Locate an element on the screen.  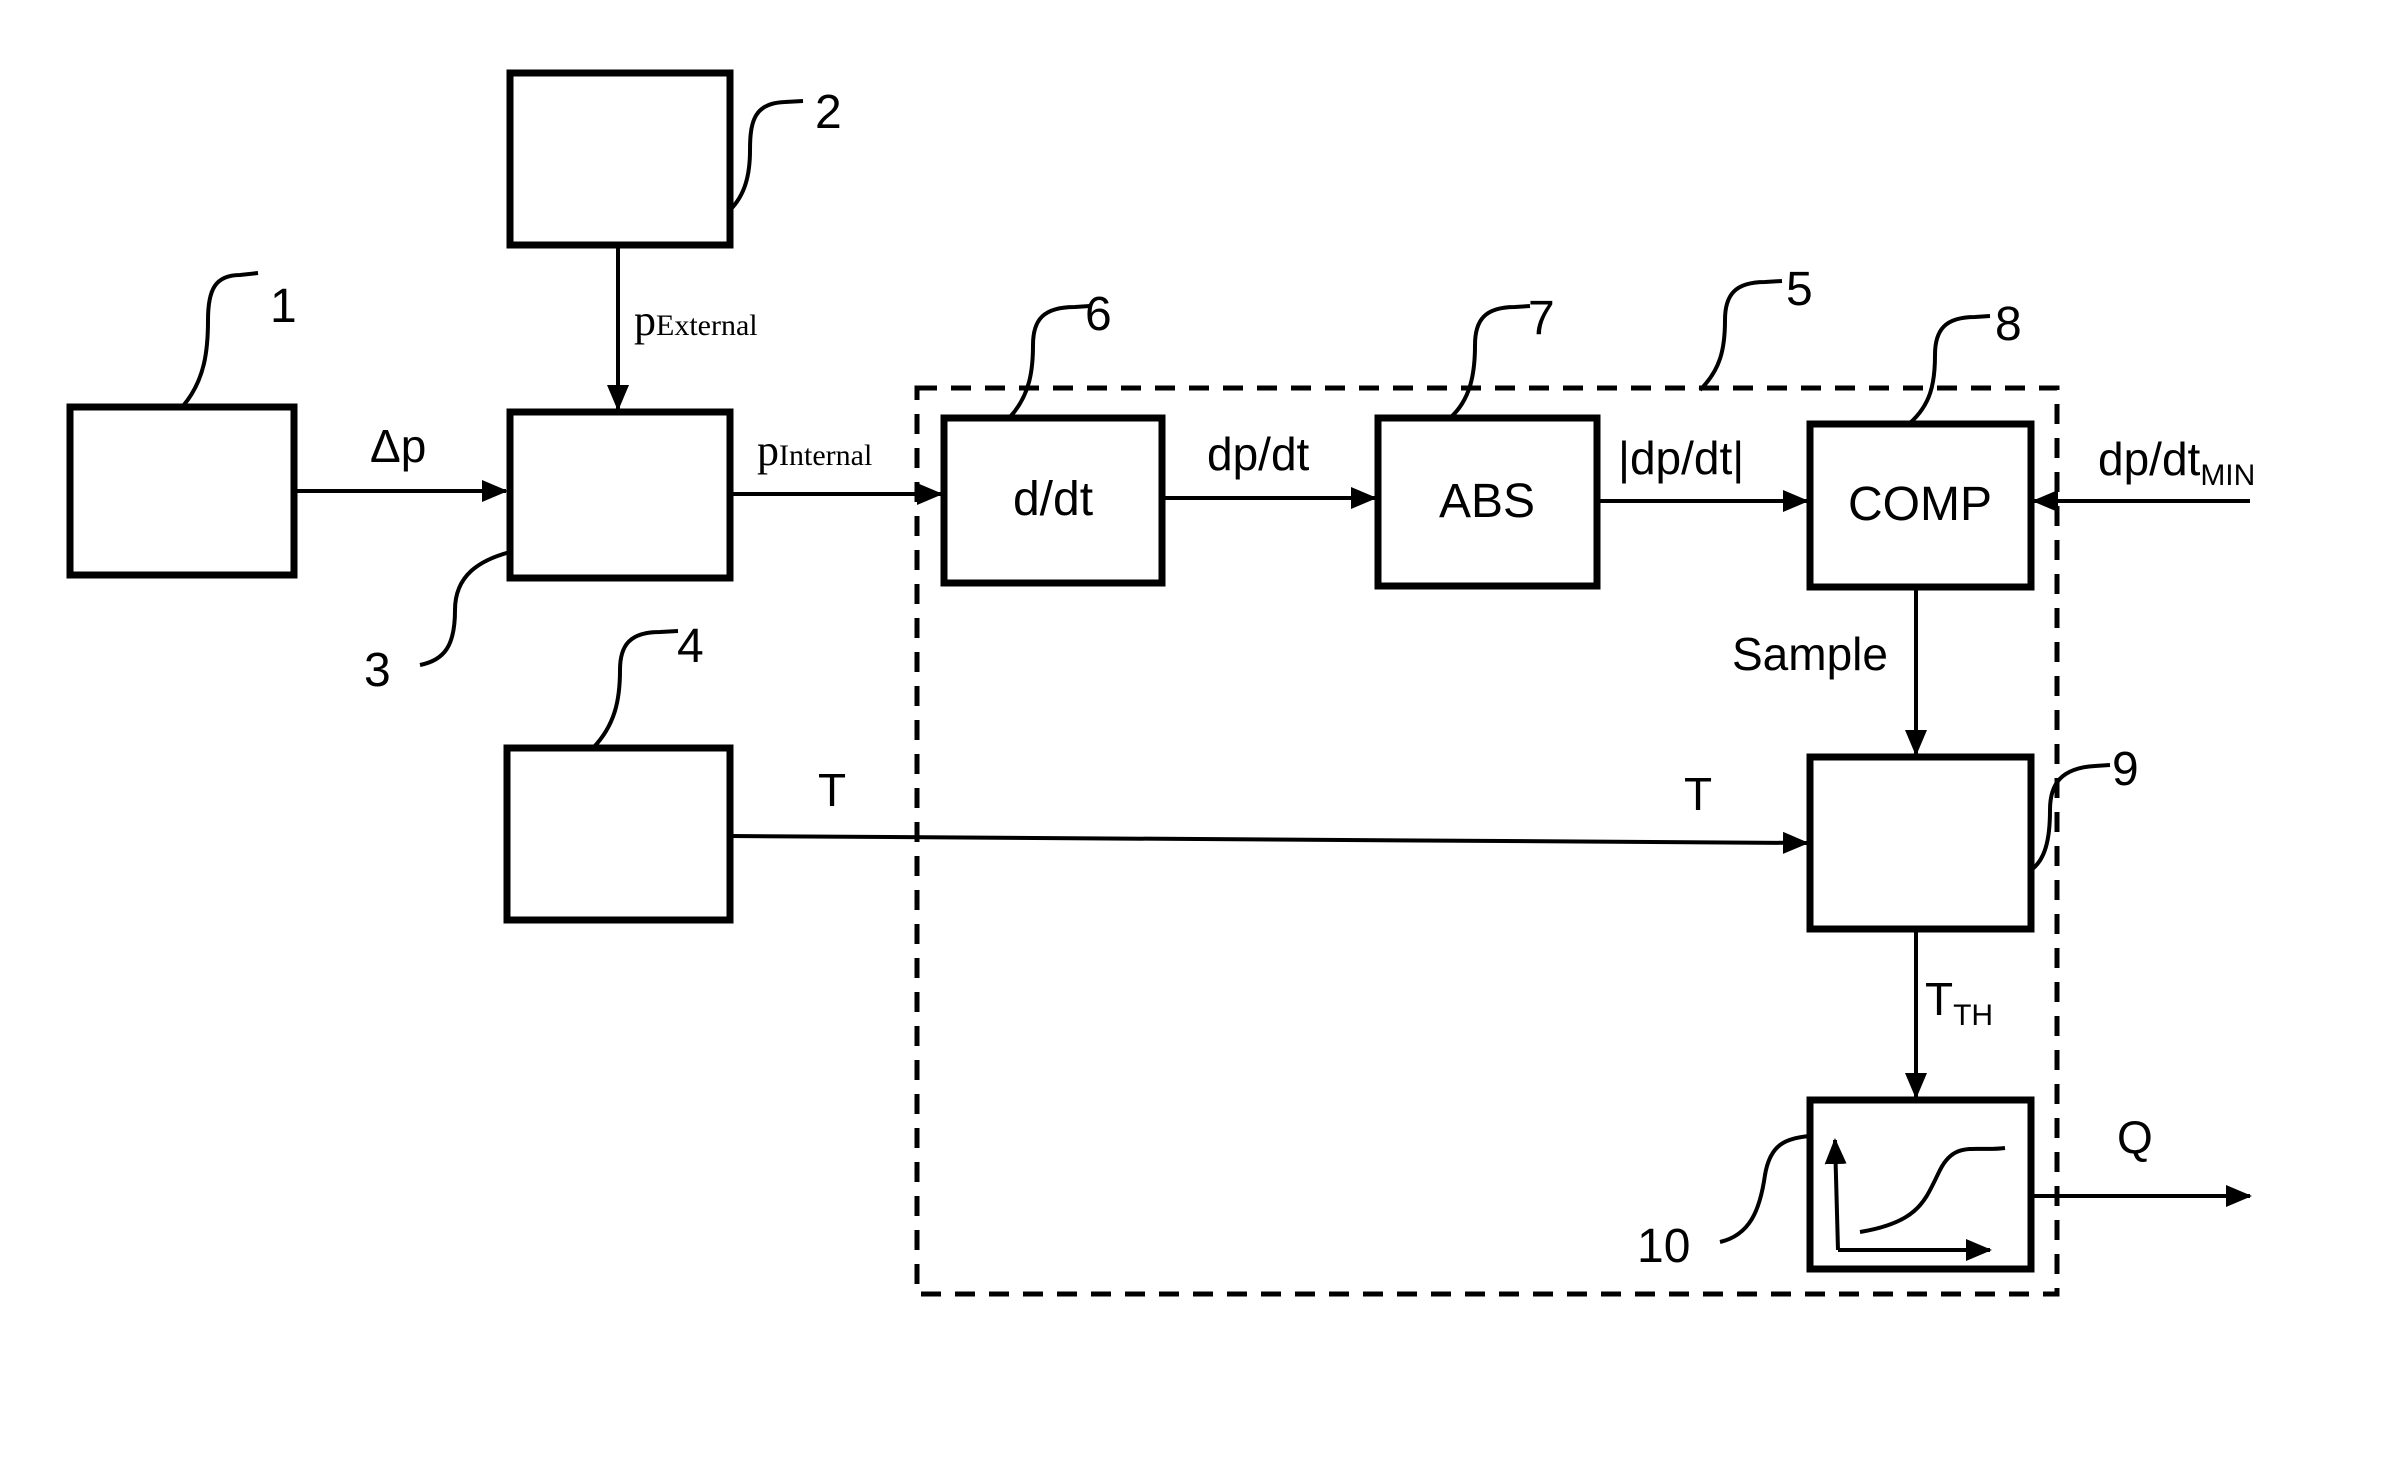
ref-numeral-9: 9 is located at coordinates (2125, 769).